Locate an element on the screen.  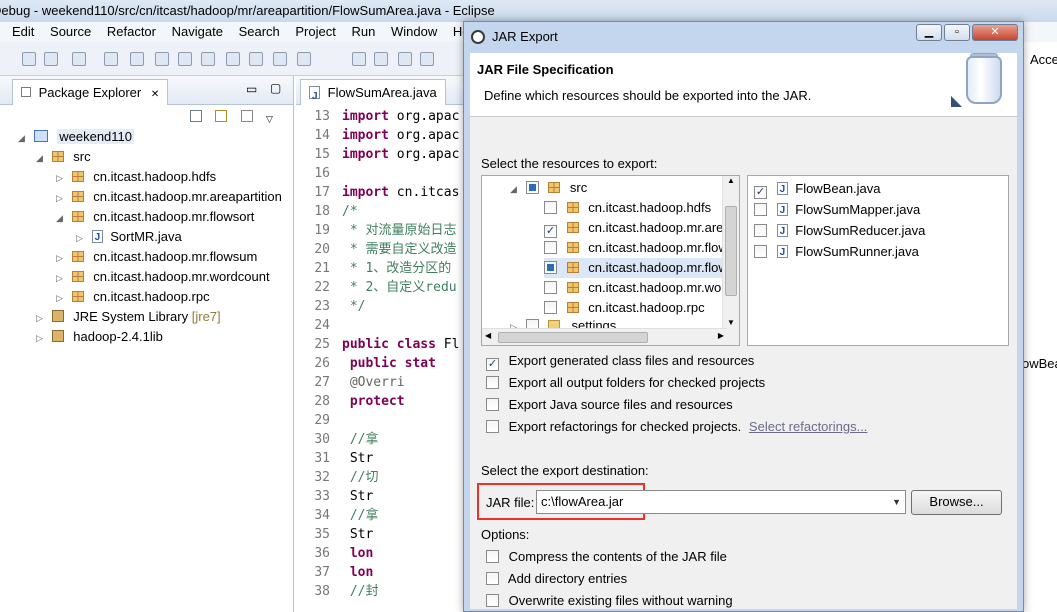
code-line: 17 import cn.itcas is located at coordinates (377, 192).